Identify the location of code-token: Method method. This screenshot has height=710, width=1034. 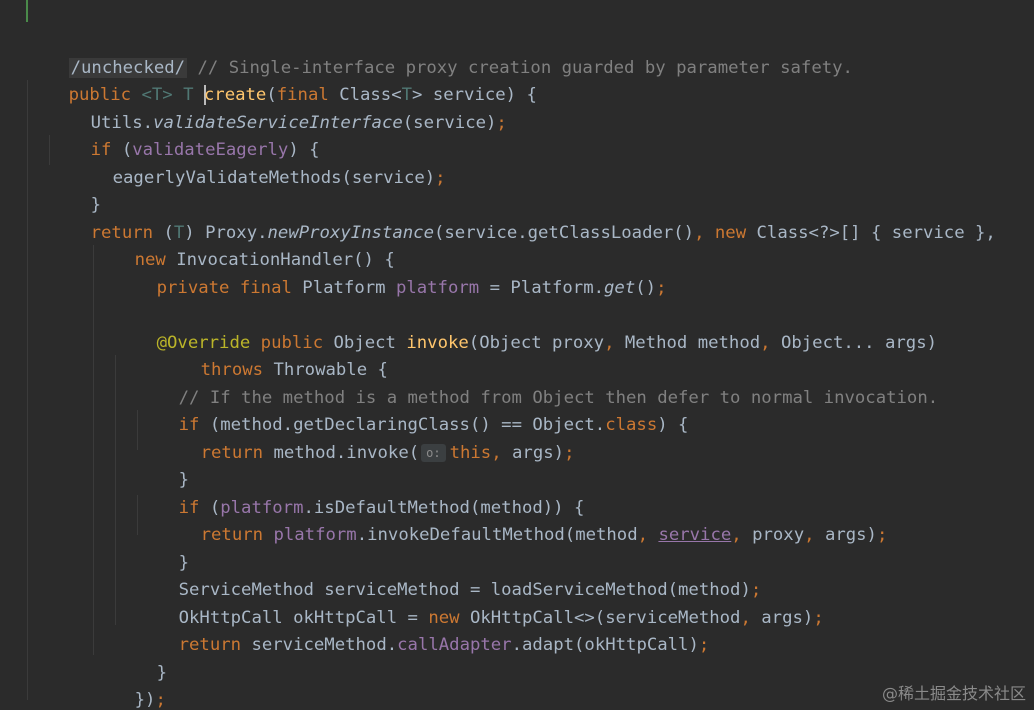
(692, 342).